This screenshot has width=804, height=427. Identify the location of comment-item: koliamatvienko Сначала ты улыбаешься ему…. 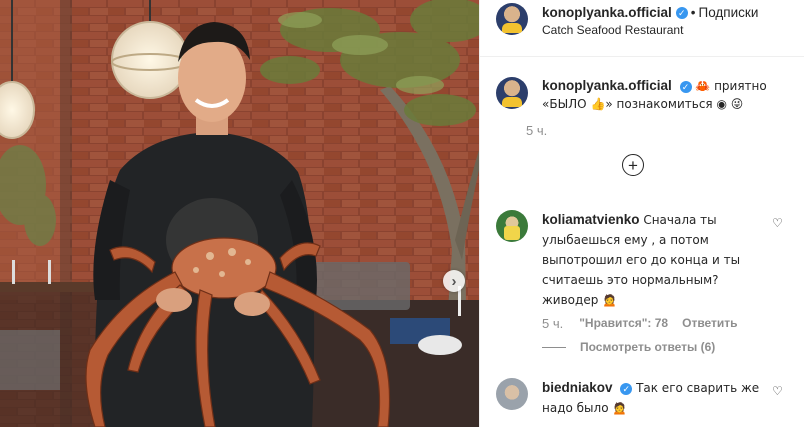
(626, 260).